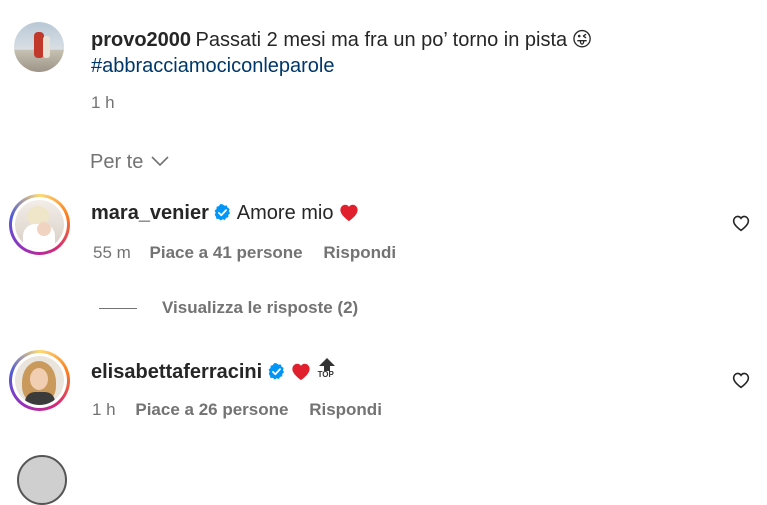 Image resolution: width=767 pixels, height=505 pixels. Describe the element at coordinates (112, 252) in the screenshot. I see `comment-time: 55 m` at that location.